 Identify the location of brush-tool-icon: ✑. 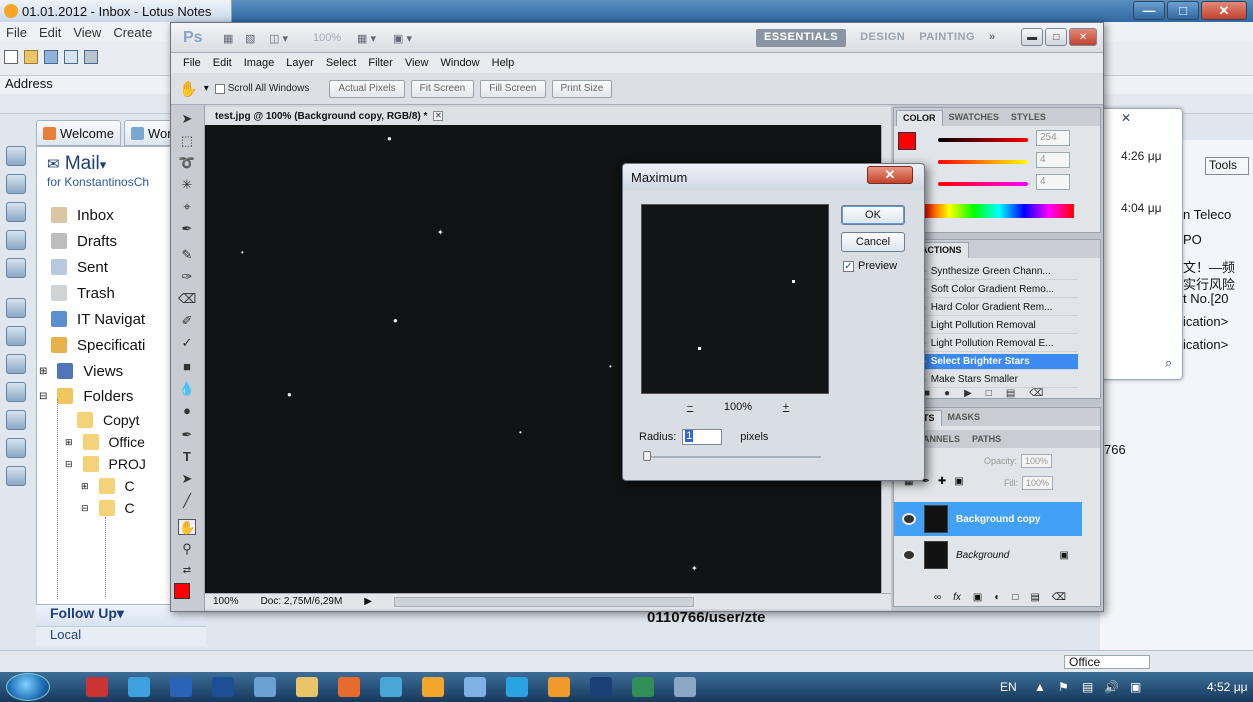
(187, 277).